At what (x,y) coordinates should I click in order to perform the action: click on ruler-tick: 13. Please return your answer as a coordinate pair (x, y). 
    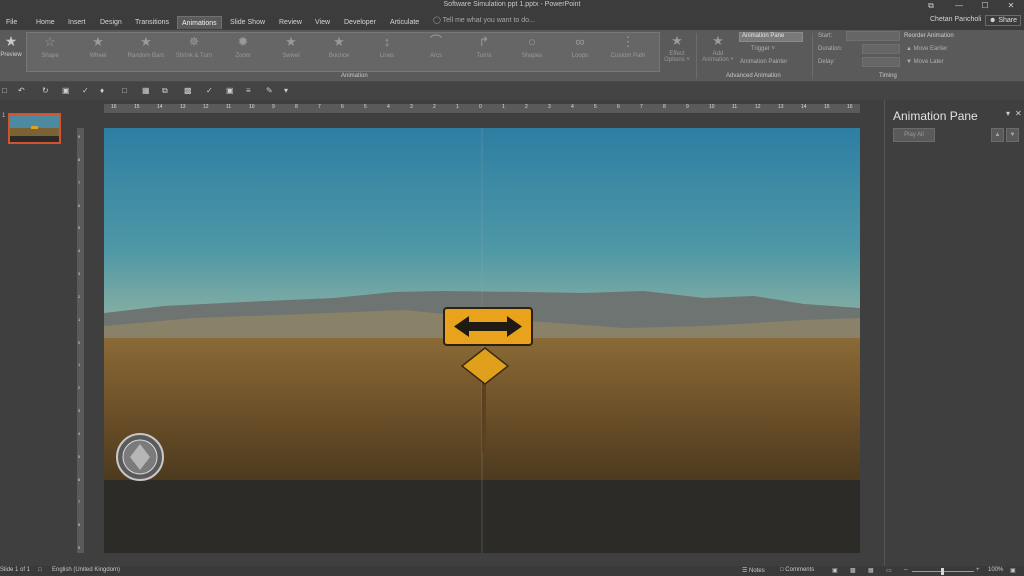
    Looking at the image, I should click on (781, 107).